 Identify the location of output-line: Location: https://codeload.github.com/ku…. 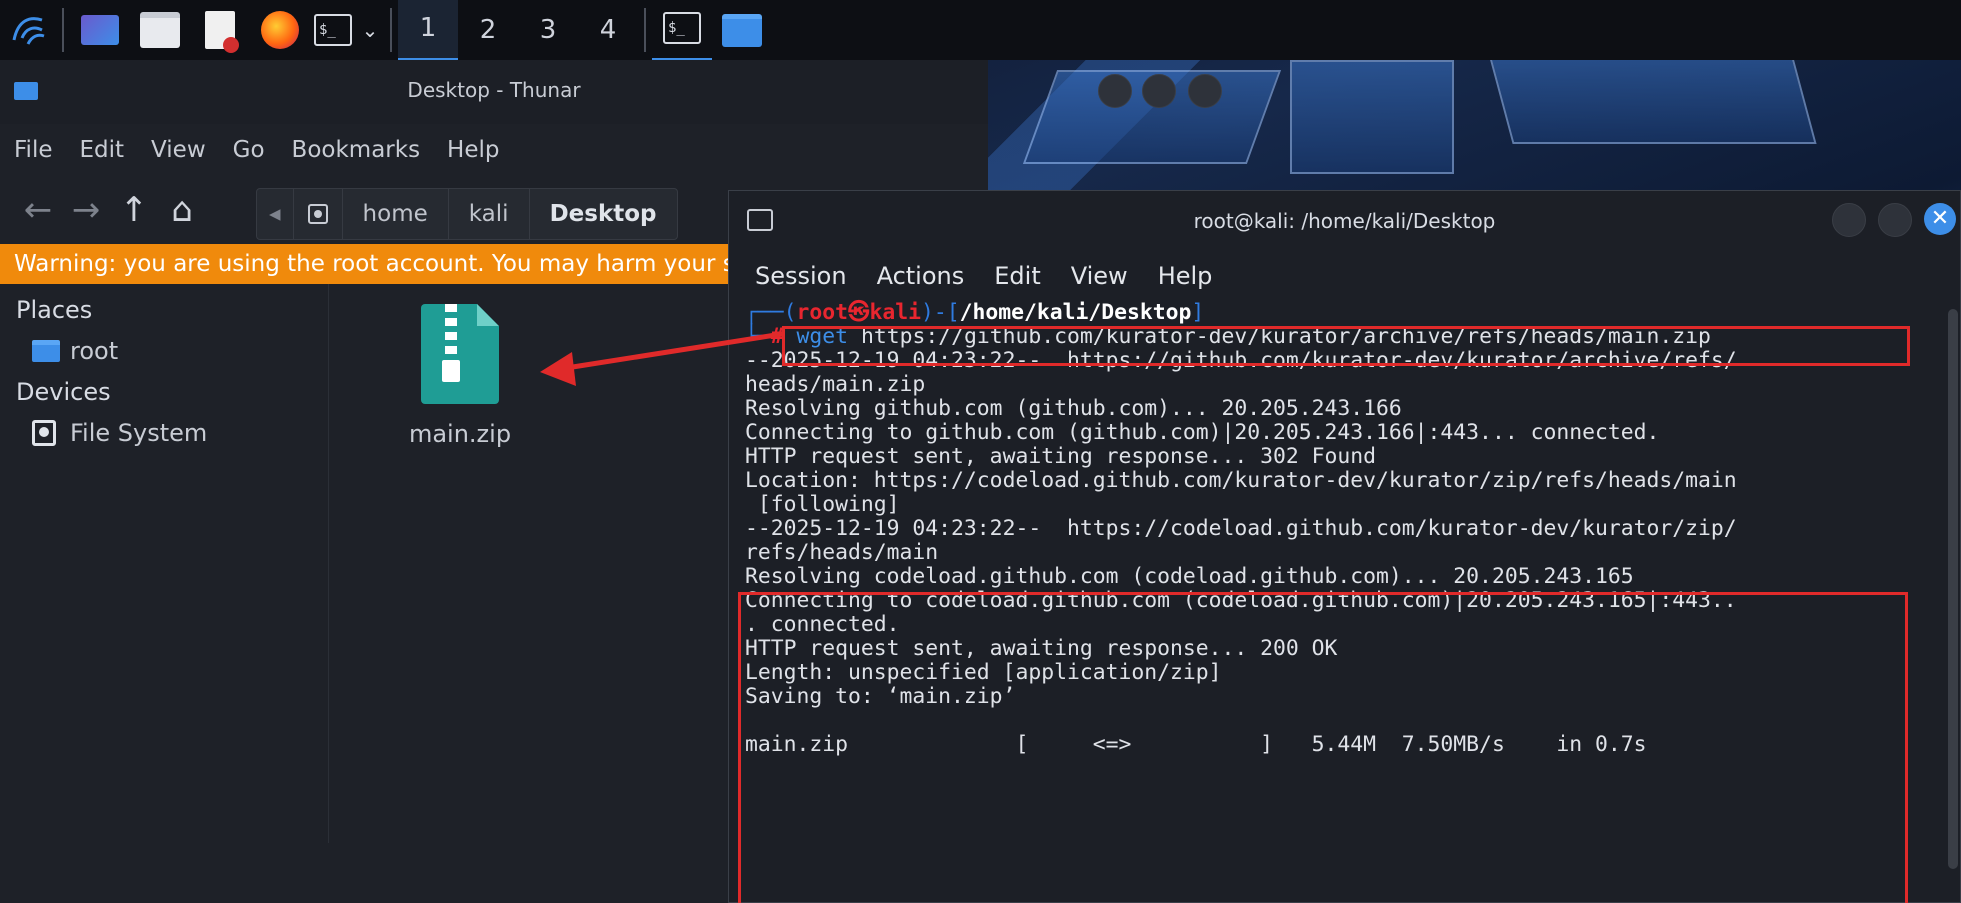
(1241, 480).